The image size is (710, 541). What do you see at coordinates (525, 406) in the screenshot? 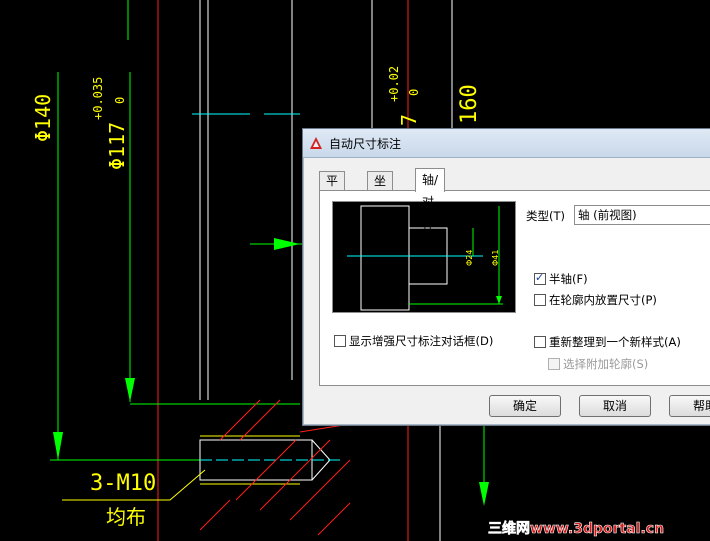
I see `ok-button: 确定` at bounding box center [525, 406].